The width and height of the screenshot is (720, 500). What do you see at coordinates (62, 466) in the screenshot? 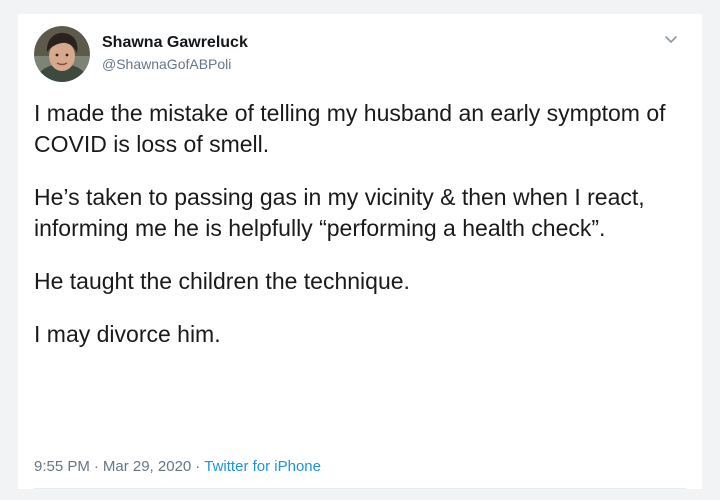
I see `tweet-time: 9:55 PM` at bounding box center [62, 466].